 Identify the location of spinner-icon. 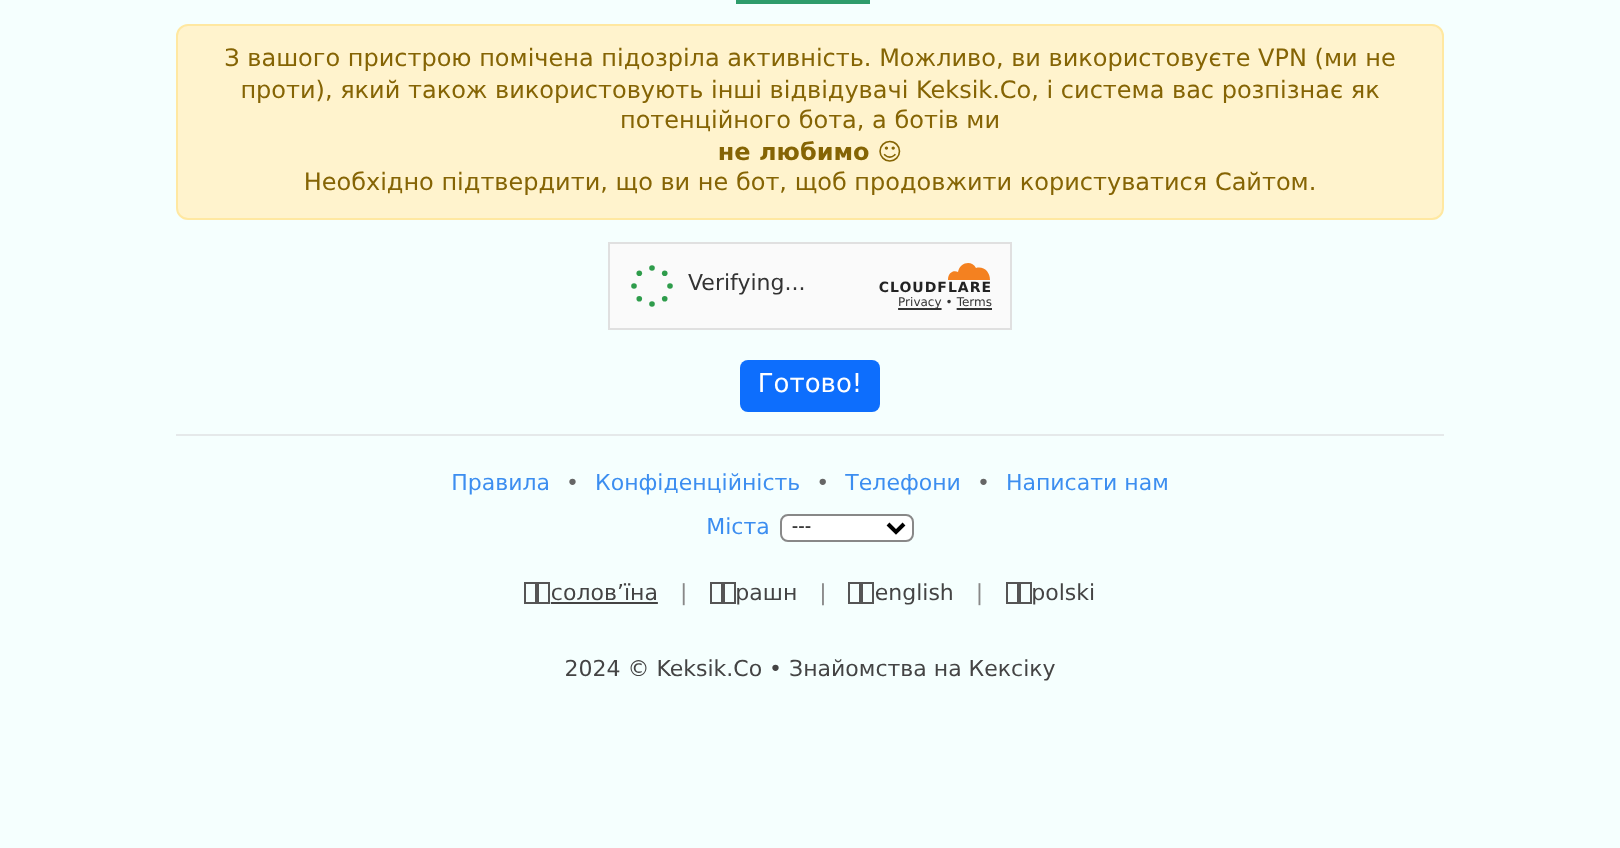
(652, 285).